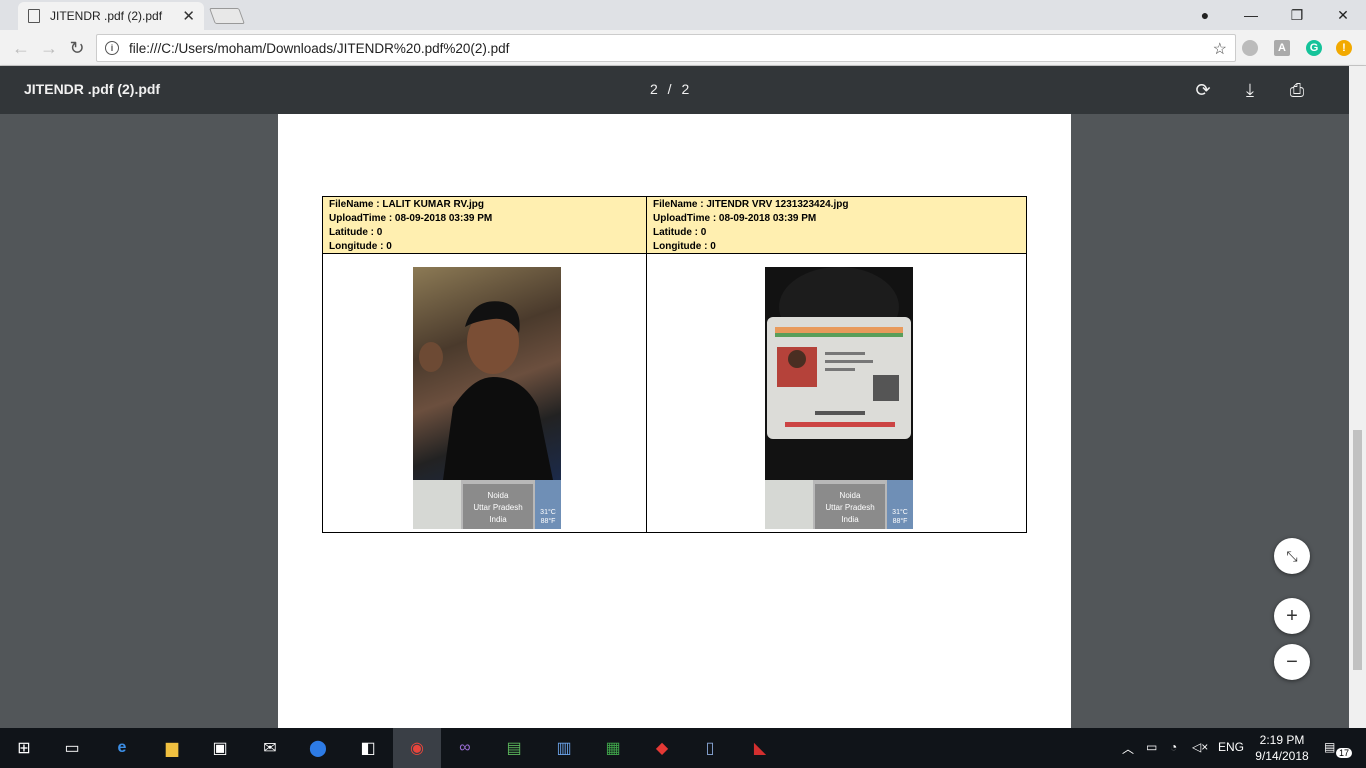 The width and height of the screenshot is (1366, 768). What do you see at coordinates (1329, 747) in the screenshot?
I see `action-center-icon: ▤` at bounding box center [1329, 747].